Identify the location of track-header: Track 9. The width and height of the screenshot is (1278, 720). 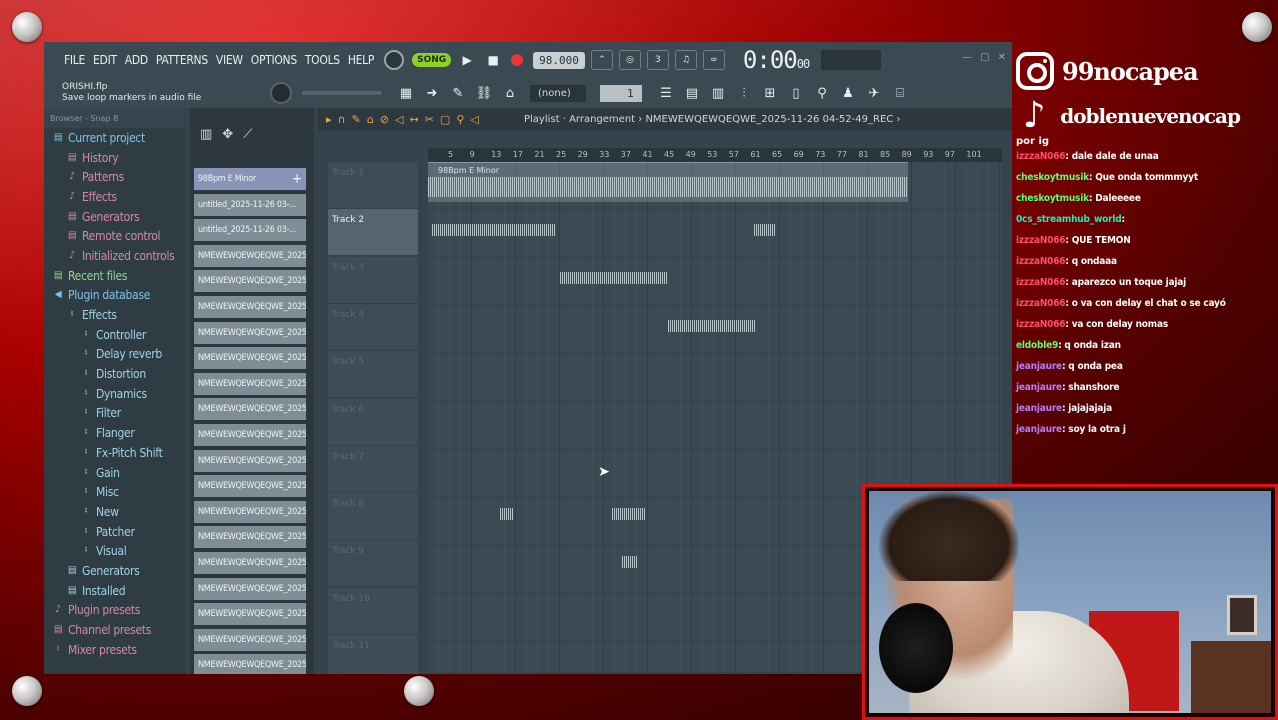
(373, 564).